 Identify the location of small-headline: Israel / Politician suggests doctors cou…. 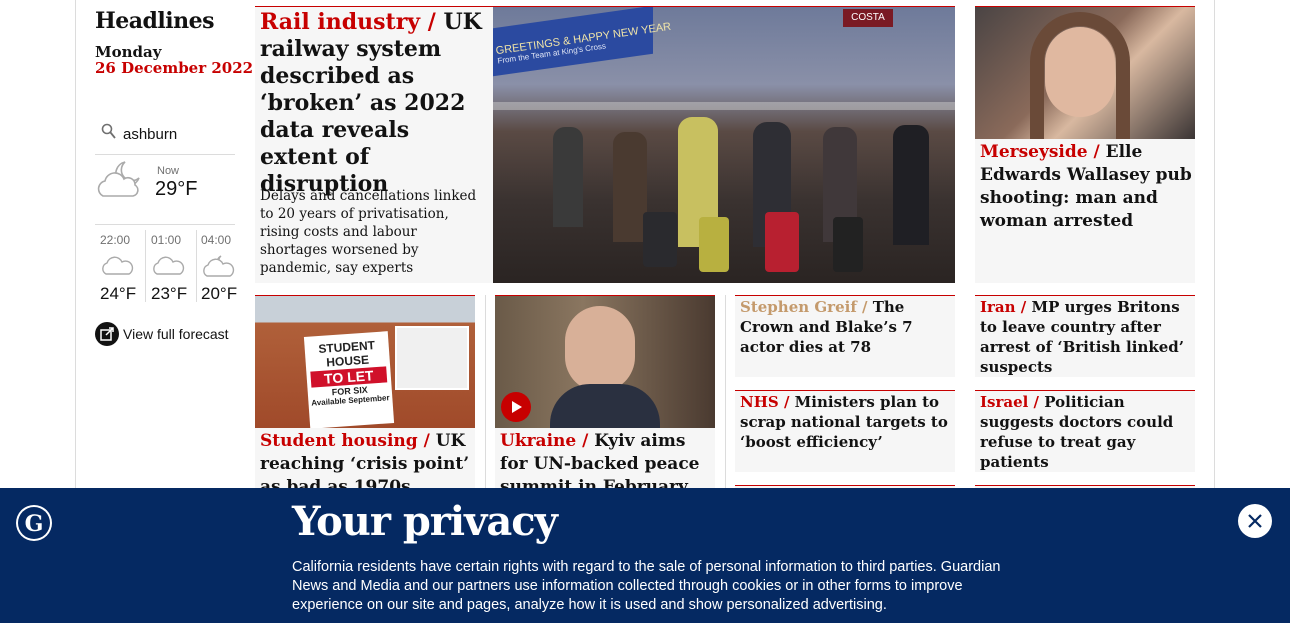
(1086, 432).